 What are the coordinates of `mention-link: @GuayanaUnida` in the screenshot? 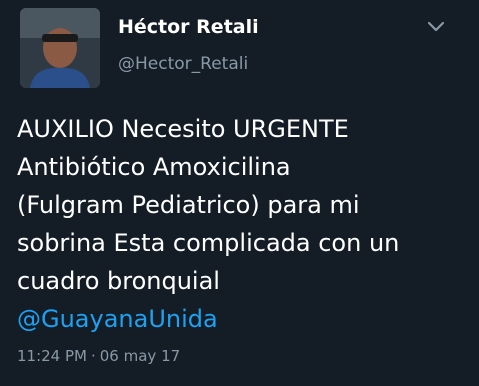 It's located at (244, 319).